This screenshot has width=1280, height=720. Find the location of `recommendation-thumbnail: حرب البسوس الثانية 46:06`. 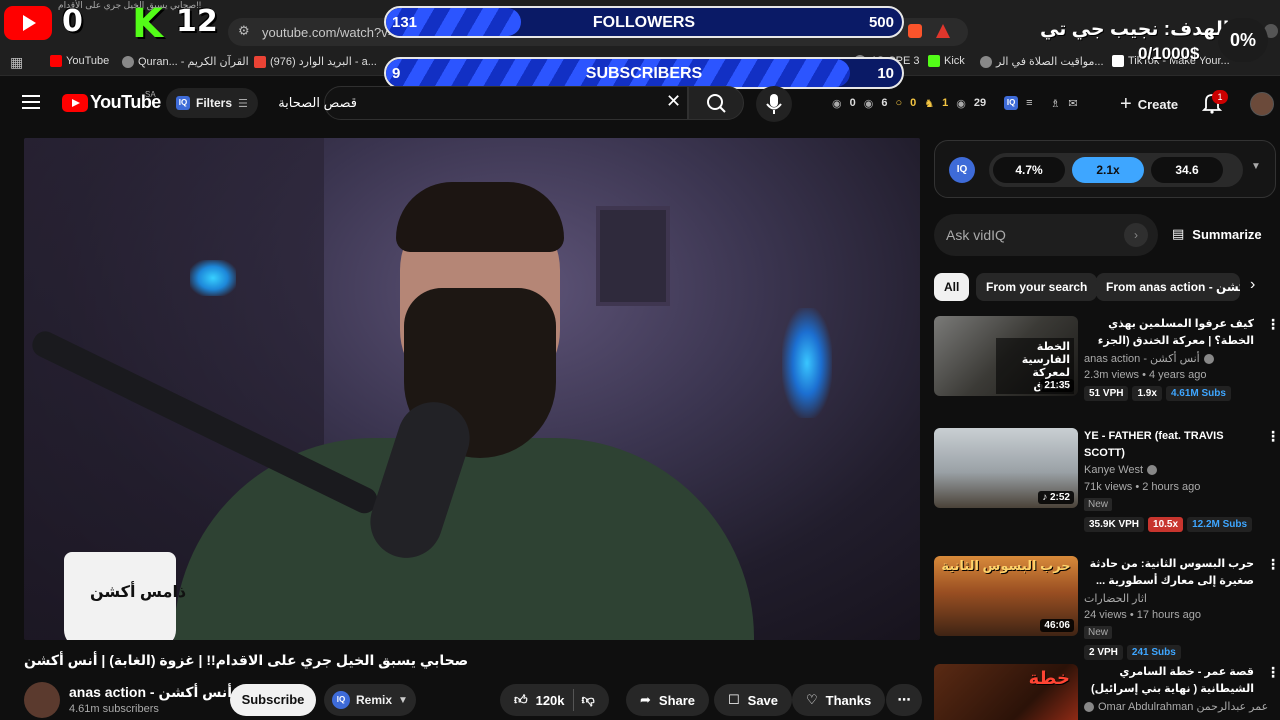

recommendation-thumbnail: حرب البسوس الثانية 46:06 is located at coordinates (1006, 596).